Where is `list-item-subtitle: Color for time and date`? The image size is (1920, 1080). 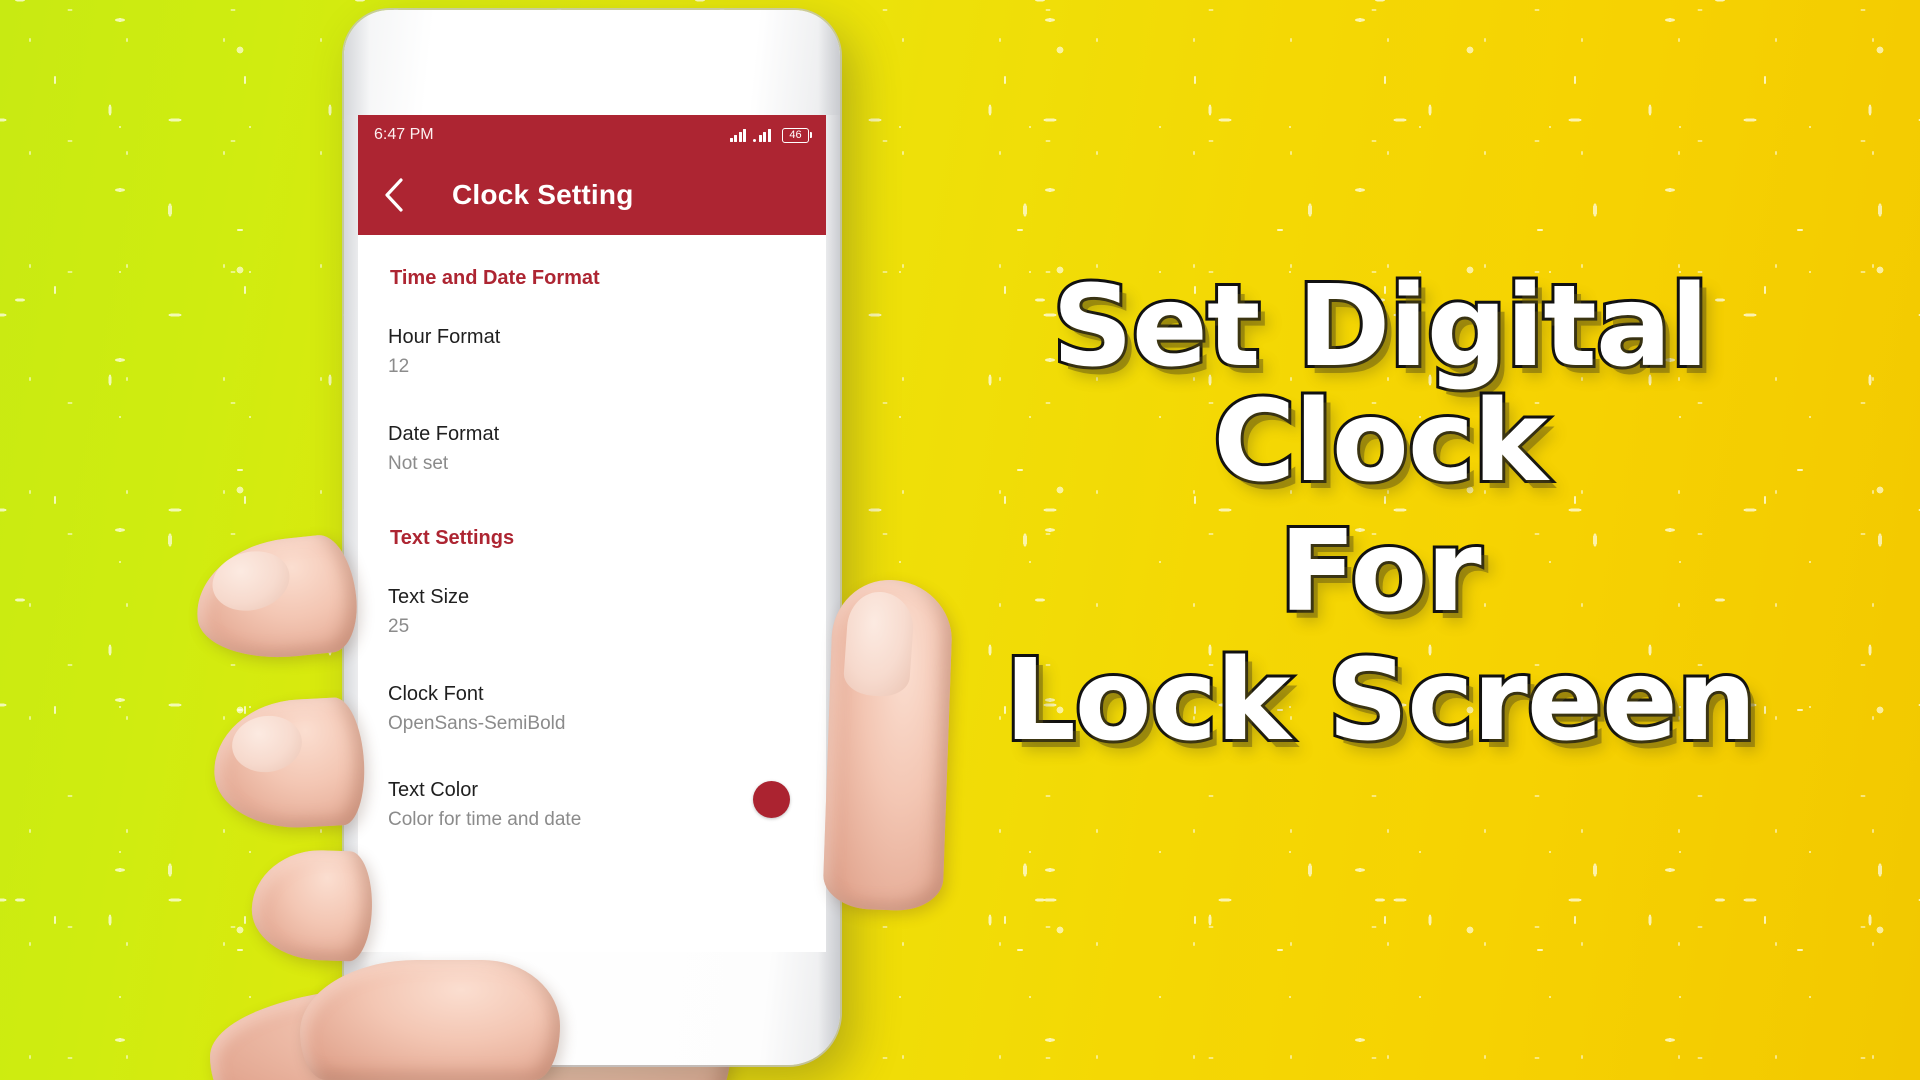 list-item-subtitle: Color for time and date is located at coordinates (485, 820).